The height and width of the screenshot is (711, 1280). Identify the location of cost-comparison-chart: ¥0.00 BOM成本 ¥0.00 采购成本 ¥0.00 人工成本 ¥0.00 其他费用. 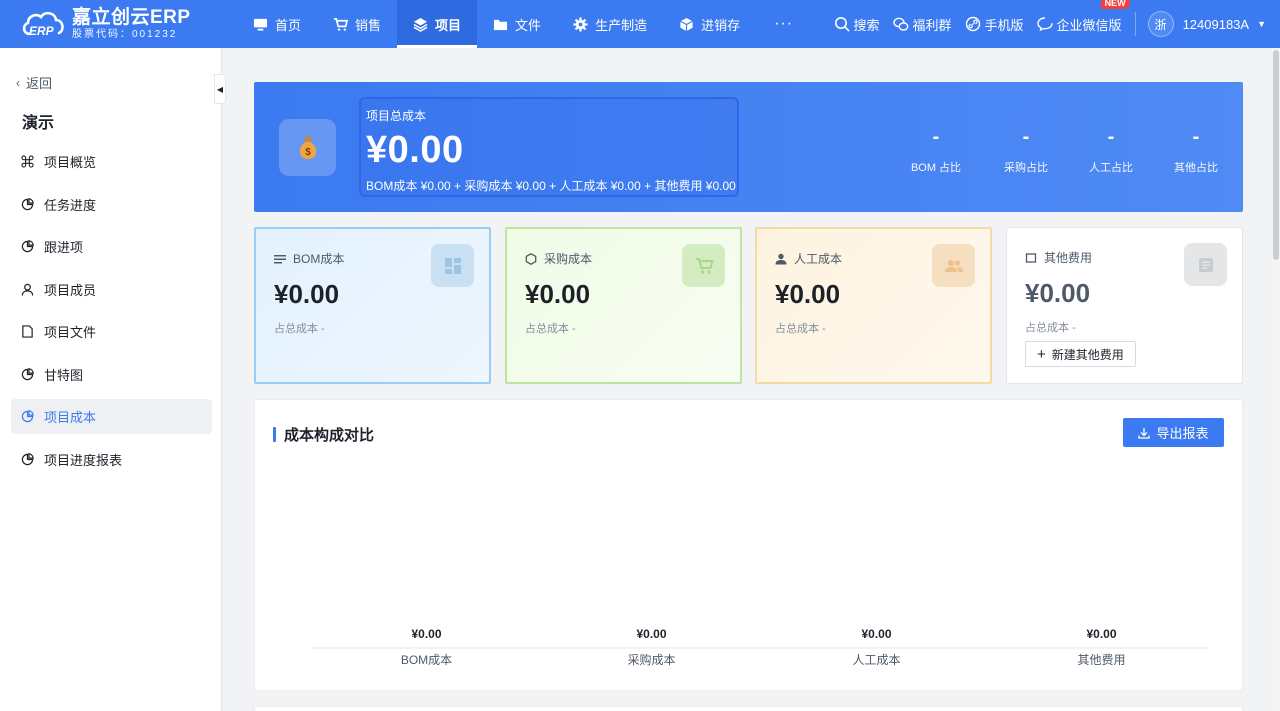
(760, 647).